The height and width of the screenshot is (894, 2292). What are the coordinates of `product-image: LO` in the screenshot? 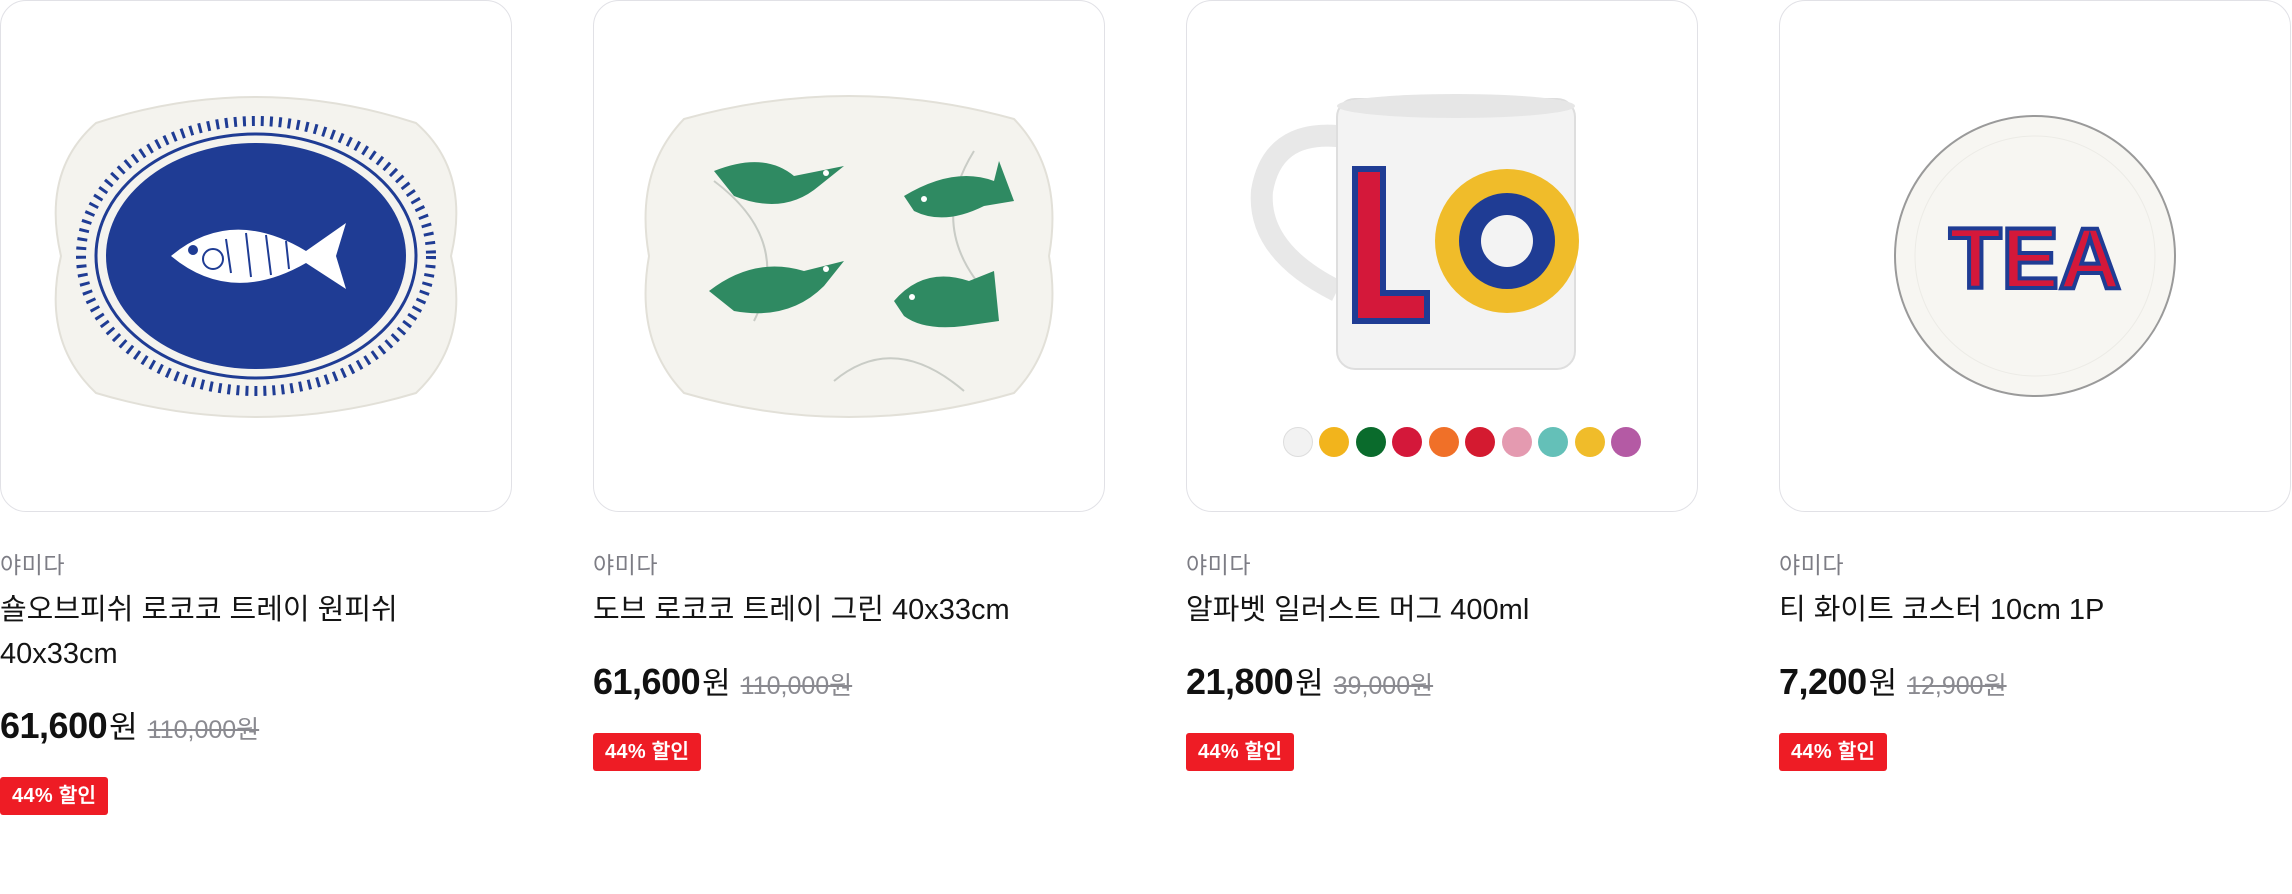 It's located at (1442, 256).